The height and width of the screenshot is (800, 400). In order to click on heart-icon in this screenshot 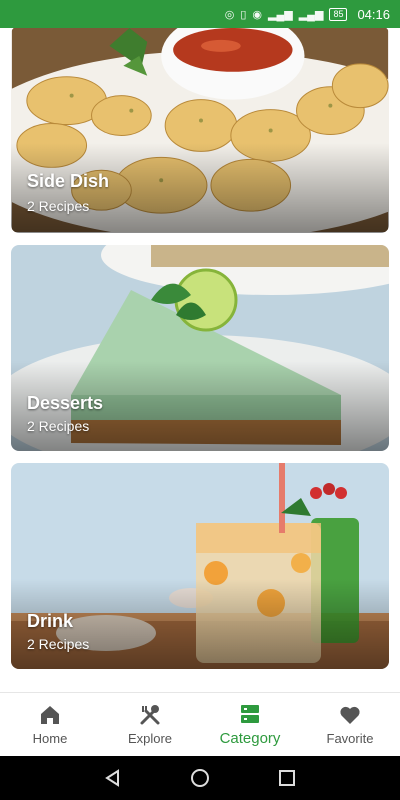, I will do `click(350, 715)`.